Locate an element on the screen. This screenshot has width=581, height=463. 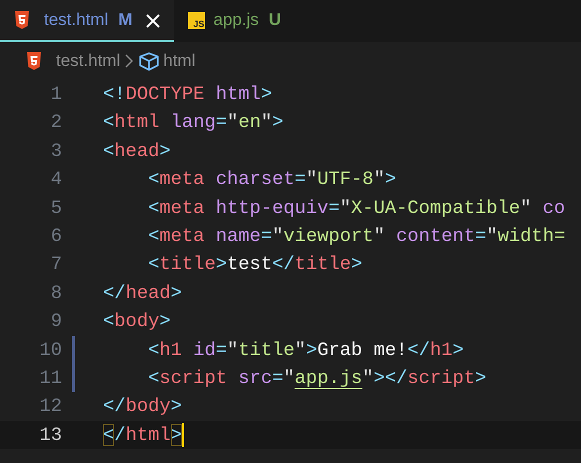
code-line: <meta http-equiv="X-UA-Compatible" co is located at coordinates (356, 208).